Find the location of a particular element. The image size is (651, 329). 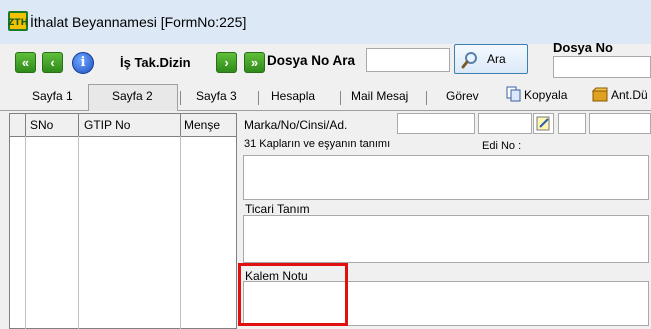

chevron-right-icon: › is located at coordinates (226, 62).